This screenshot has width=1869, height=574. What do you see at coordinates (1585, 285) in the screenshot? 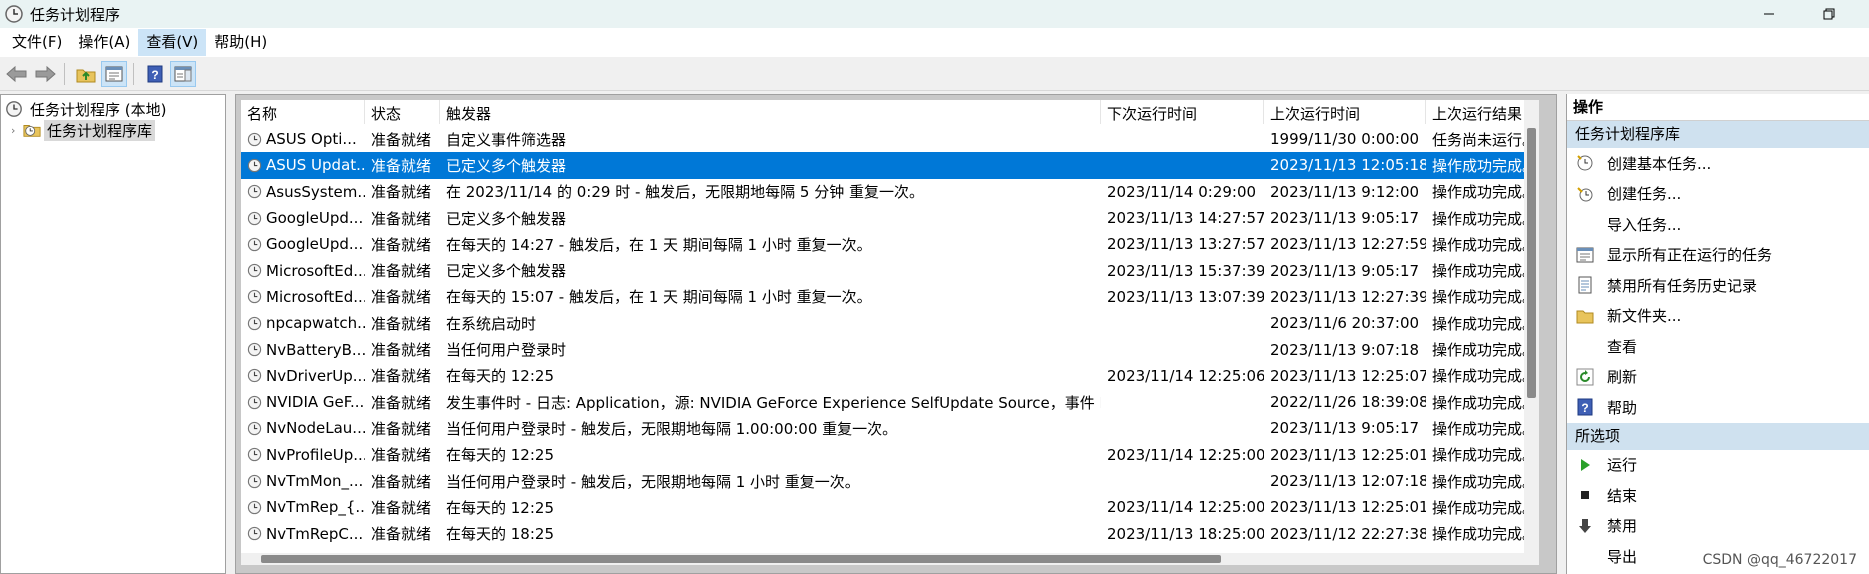
I see `history-icon` at bounding box center [1585, 285].